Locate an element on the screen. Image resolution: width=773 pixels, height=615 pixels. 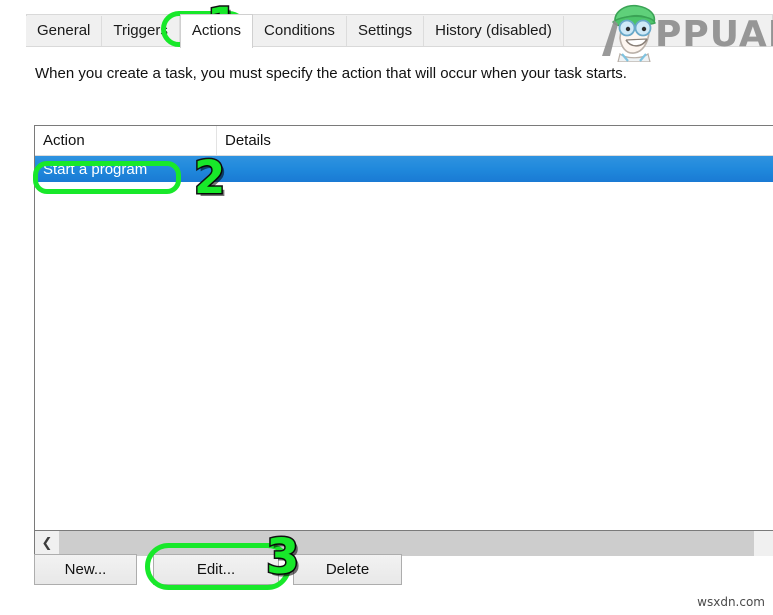
scrollbar-track is located at coordinates (416, 543).